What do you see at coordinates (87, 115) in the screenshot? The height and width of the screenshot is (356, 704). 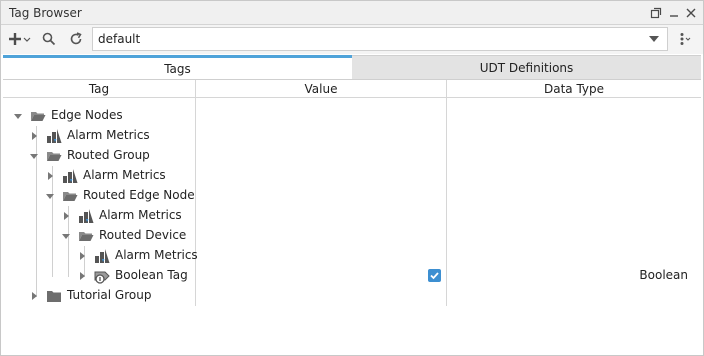 I see `tree-label: Edge Nodes` at bounding box center [87, 115].